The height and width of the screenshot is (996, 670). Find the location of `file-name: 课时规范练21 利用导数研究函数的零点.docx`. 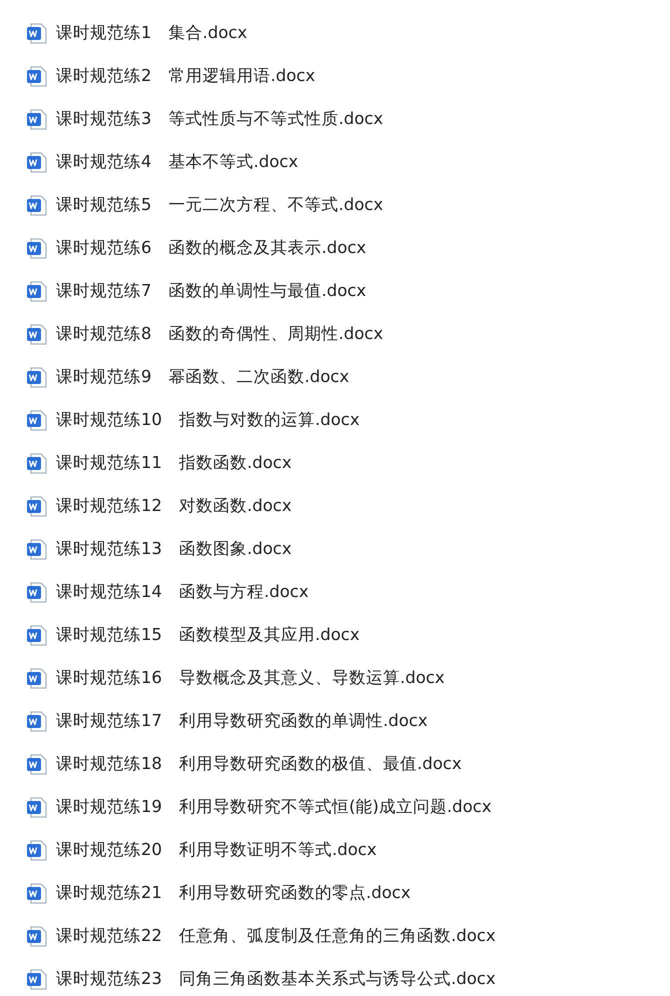

file-name: 课时规范练21 利用导数研究函数的零点.docx is located at coordinates (233, 893).